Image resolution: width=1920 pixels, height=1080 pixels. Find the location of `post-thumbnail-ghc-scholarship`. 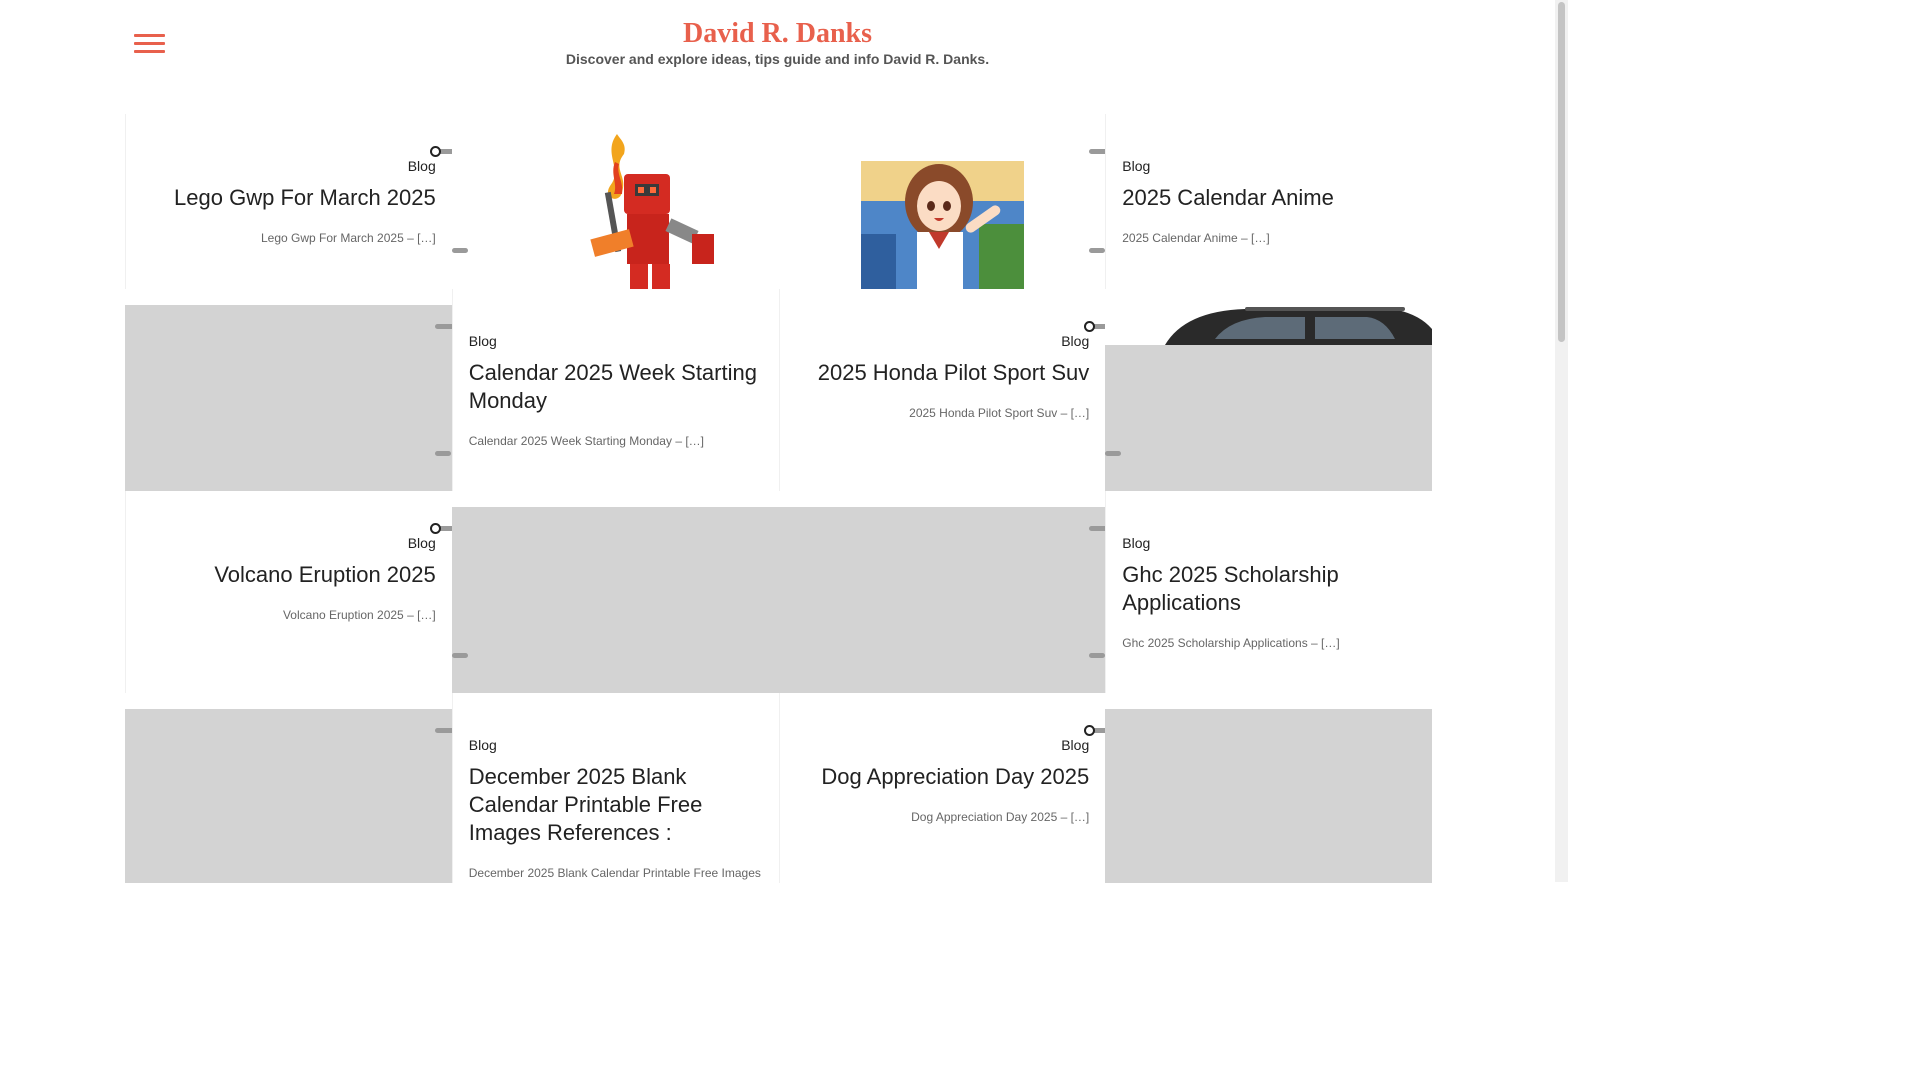

post-thumbnail-ghc-scholarship is located at coordinates (942, 592).